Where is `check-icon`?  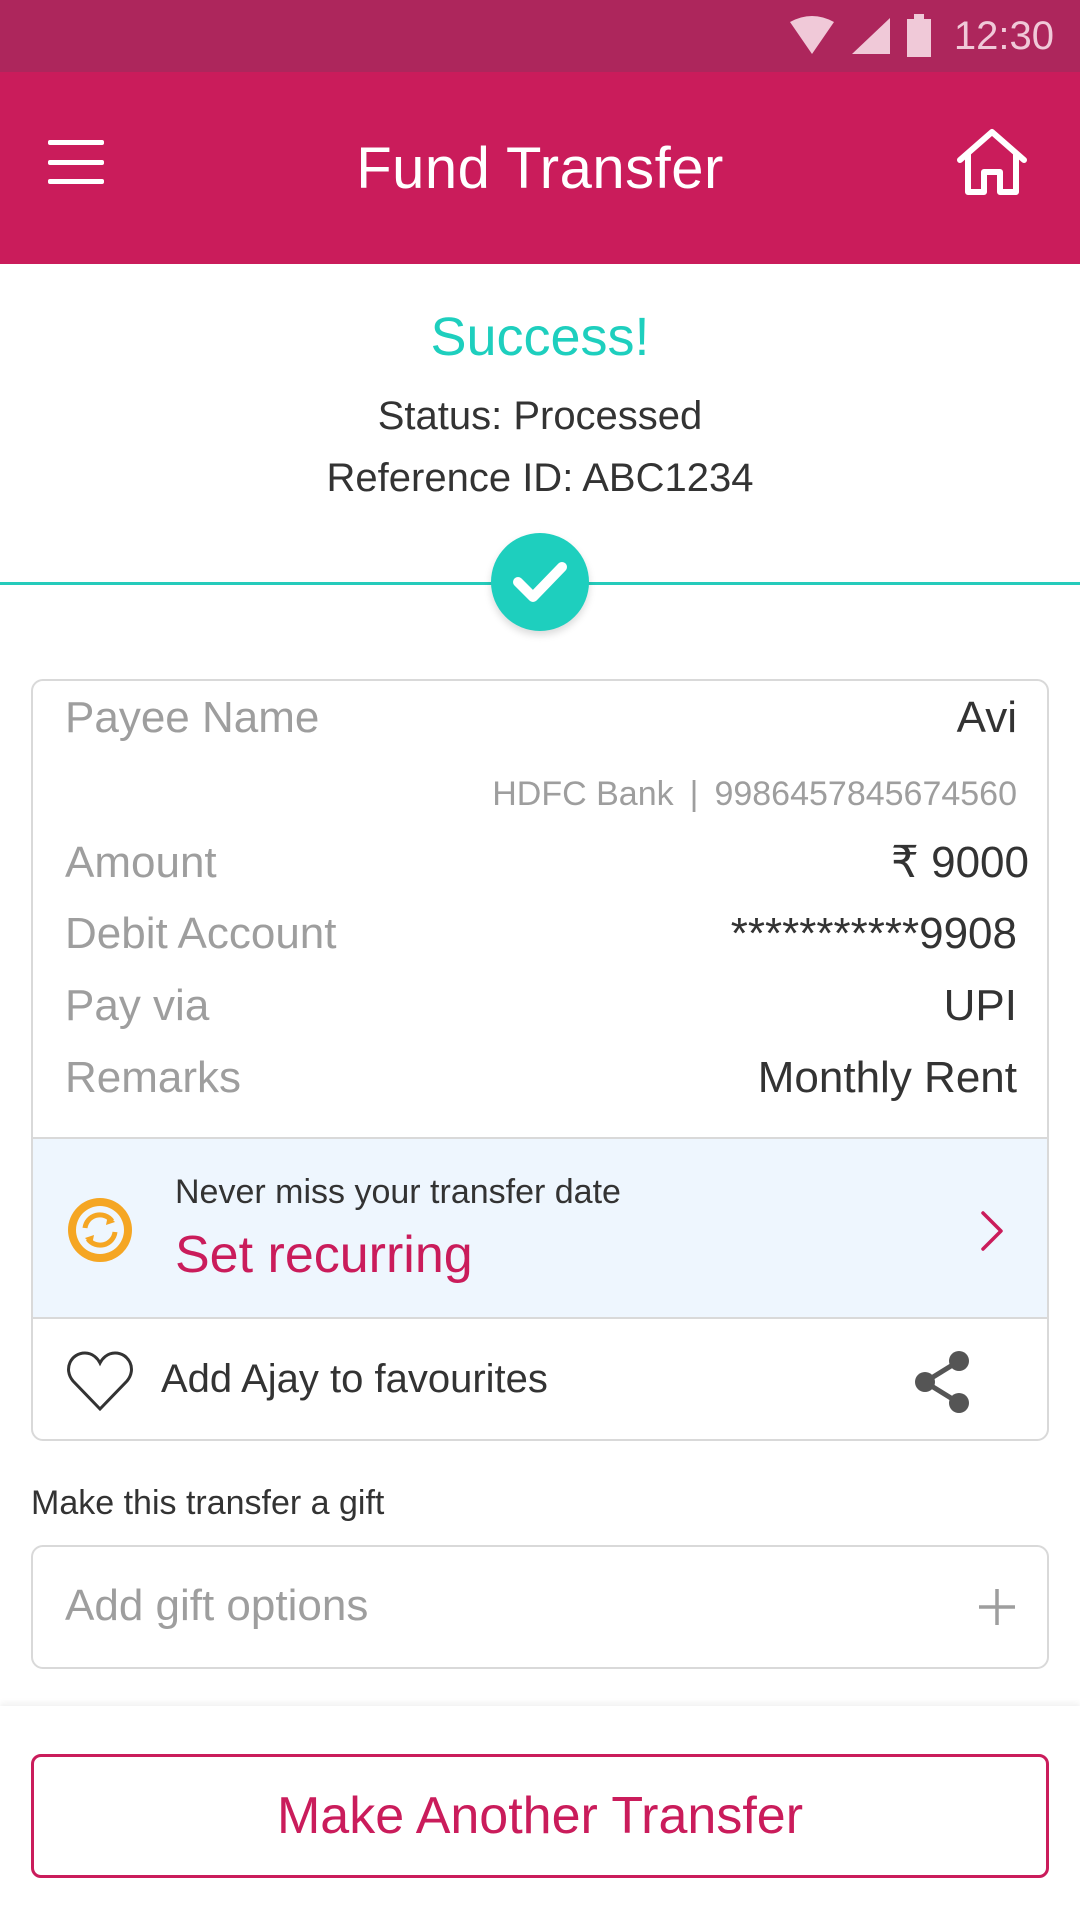
check-icon is located at coordinates (540, 582).